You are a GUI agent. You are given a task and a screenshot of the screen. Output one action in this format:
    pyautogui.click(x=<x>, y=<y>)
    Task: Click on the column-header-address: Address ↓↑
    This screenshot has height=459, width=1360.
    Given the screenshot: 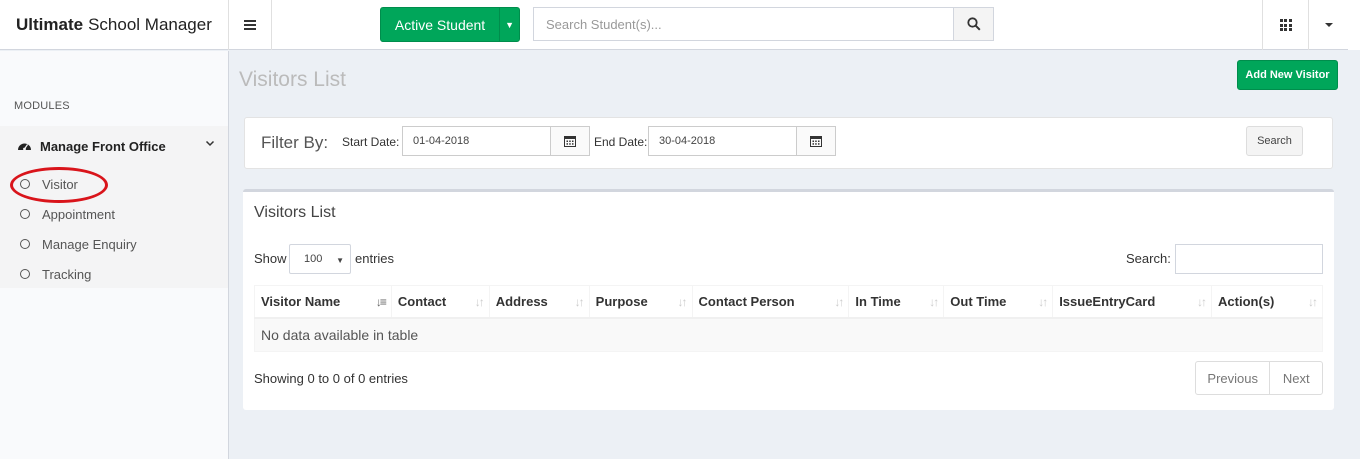 What is the action you would take?
    pyautogui.click(x=539, y=302)
    